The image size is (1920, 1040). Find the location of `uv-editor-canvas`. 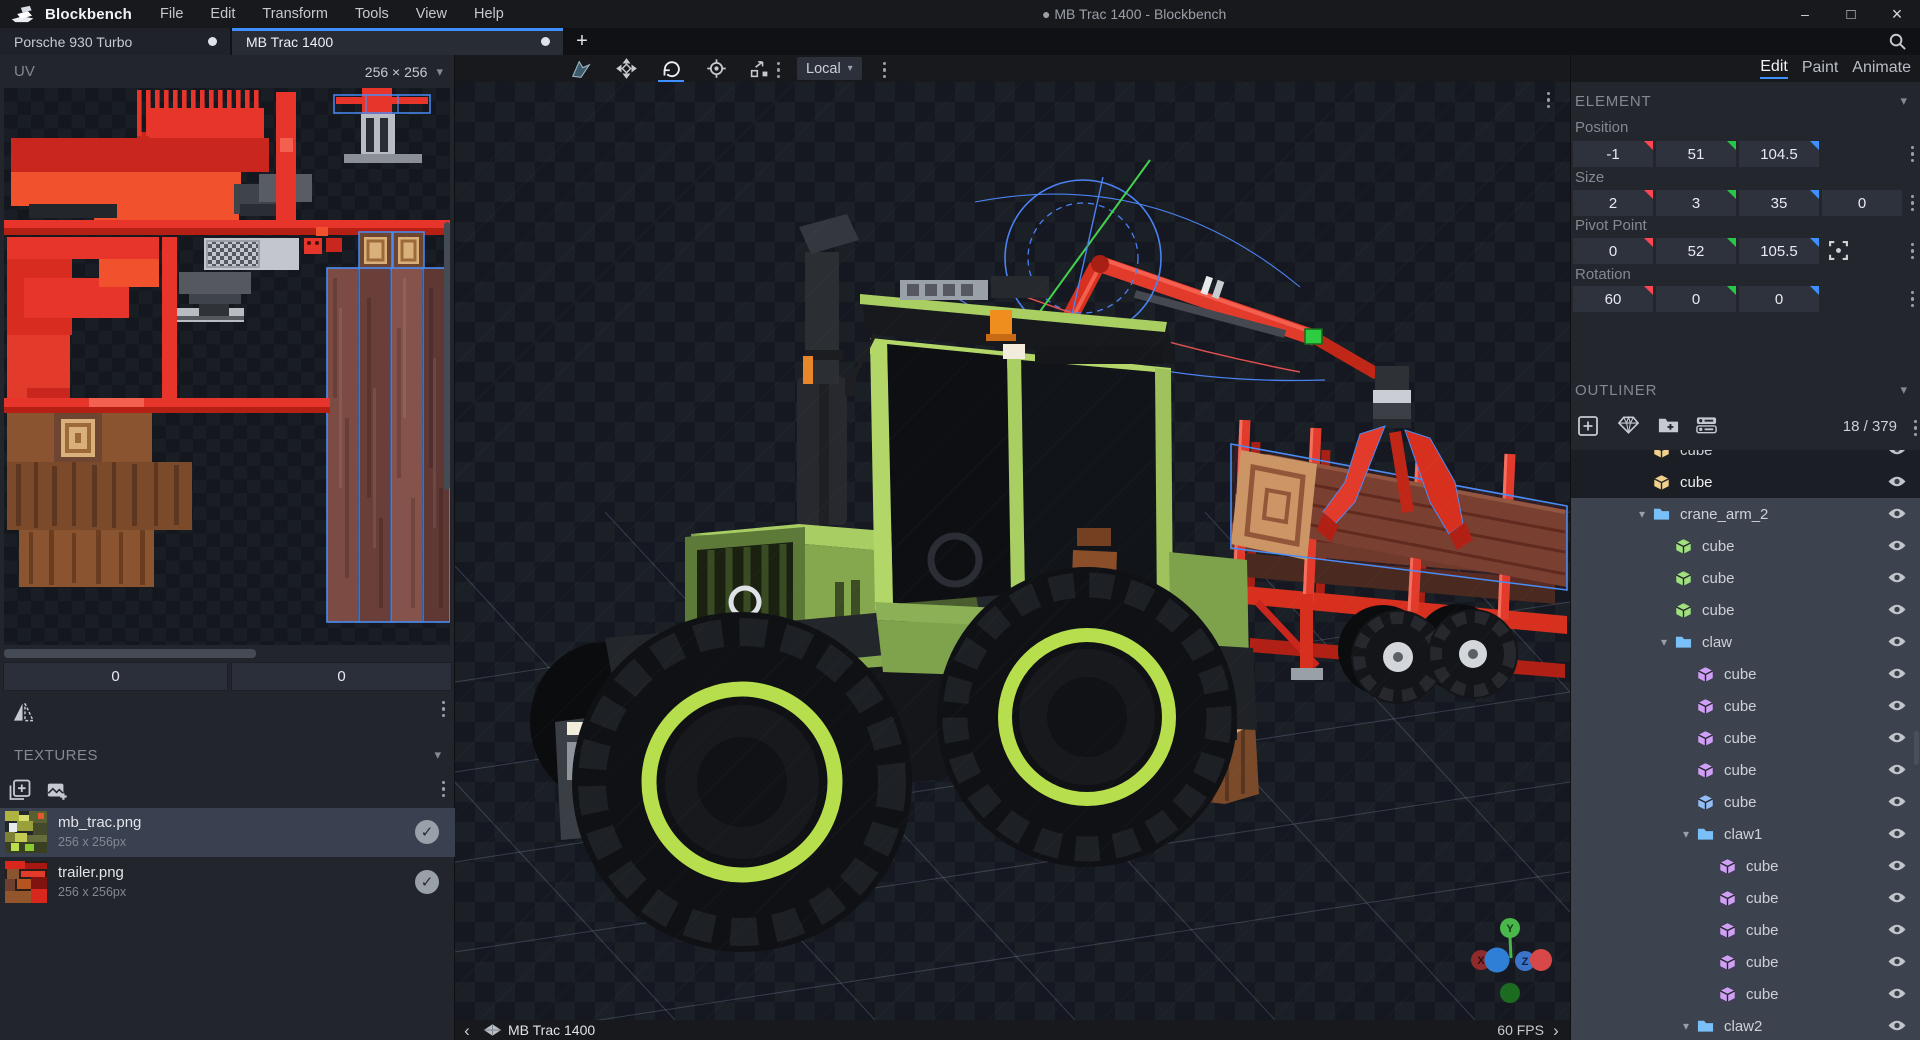

uv-editor-canvas is located at coordinates (227, 366).